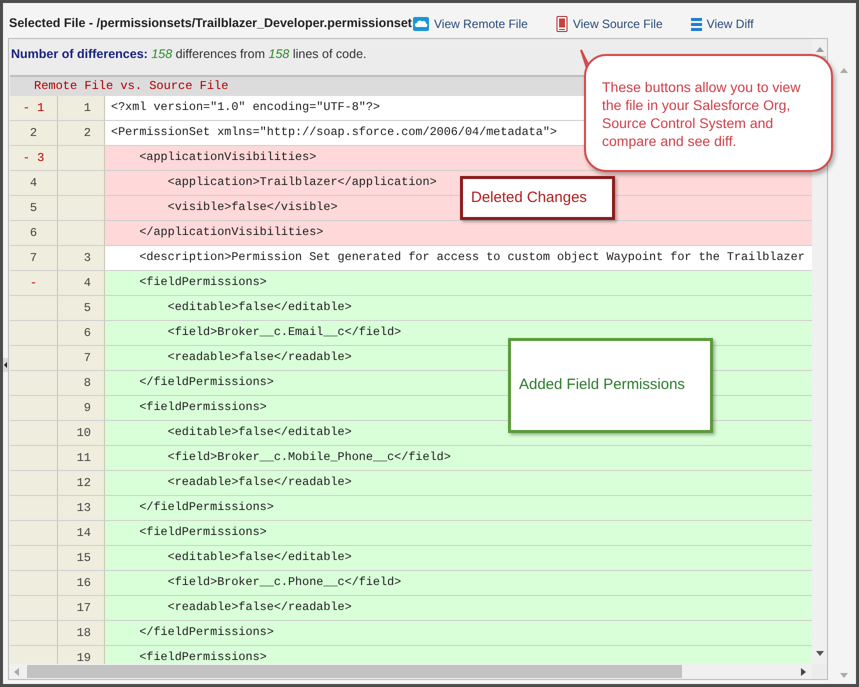  Describe the element at coordinates (81, 458) in the screenshot. I see `line-number-cell: 11` at that location.